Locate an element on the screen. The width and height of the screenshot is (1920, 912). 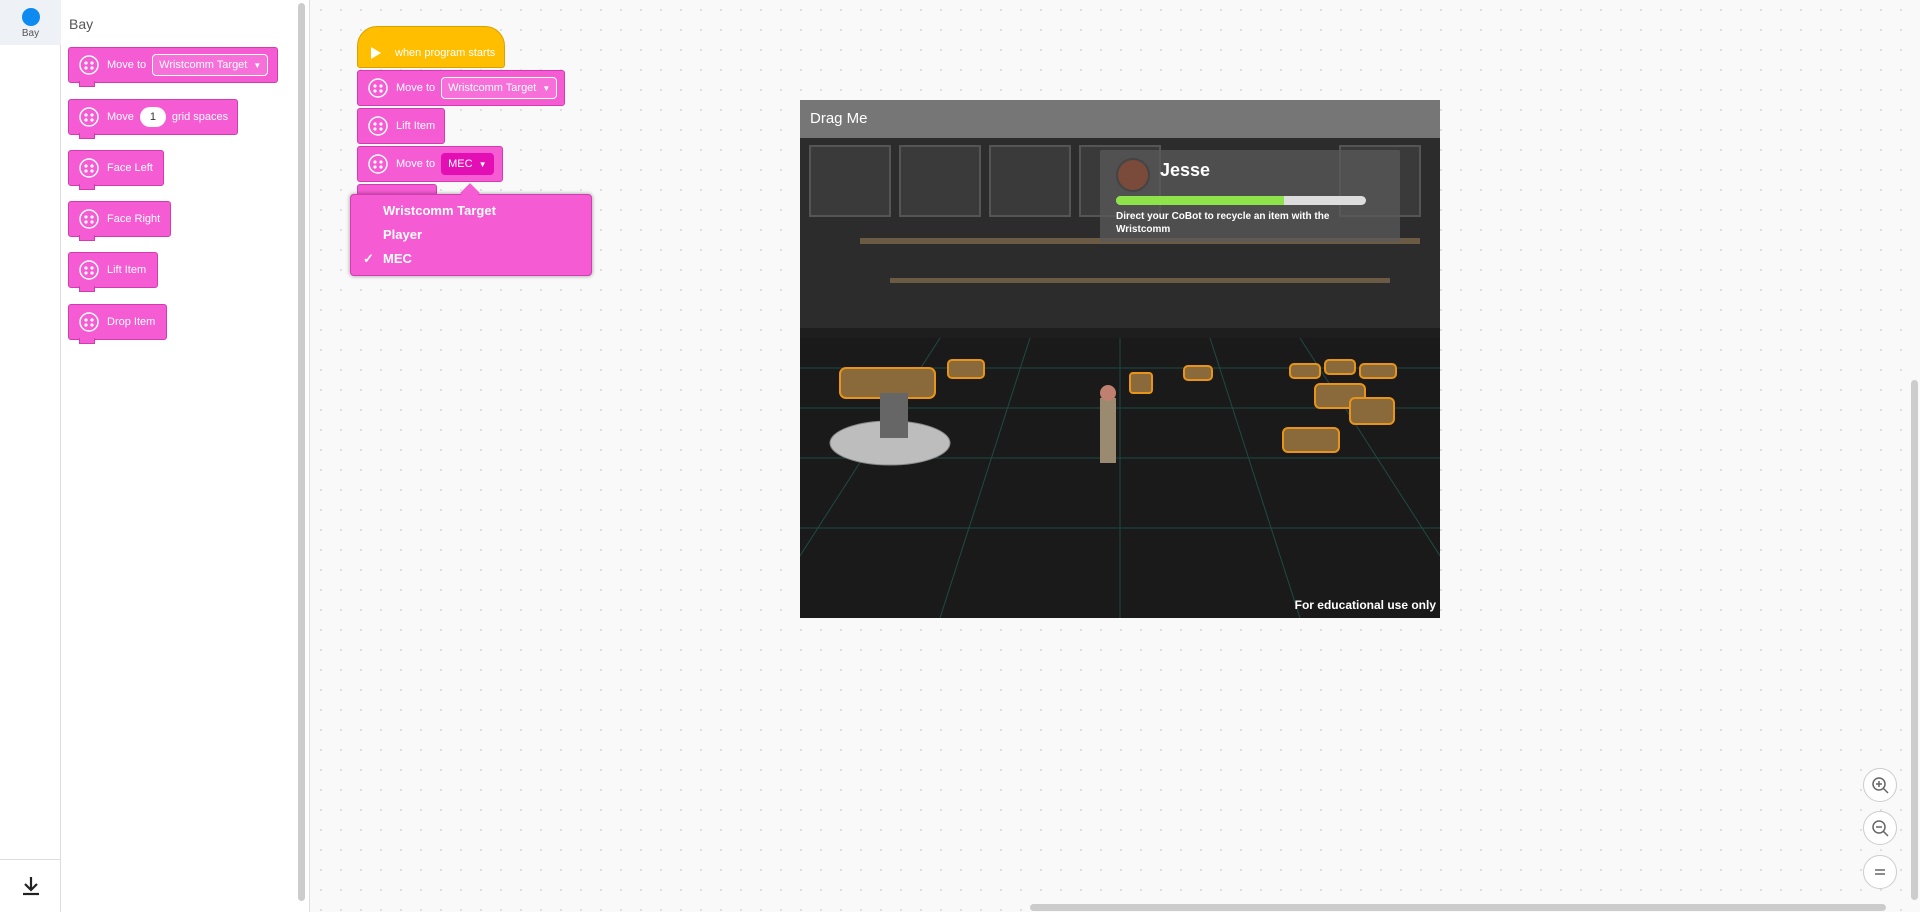
block-label: Drop Item is located at coordinates (131, 322).